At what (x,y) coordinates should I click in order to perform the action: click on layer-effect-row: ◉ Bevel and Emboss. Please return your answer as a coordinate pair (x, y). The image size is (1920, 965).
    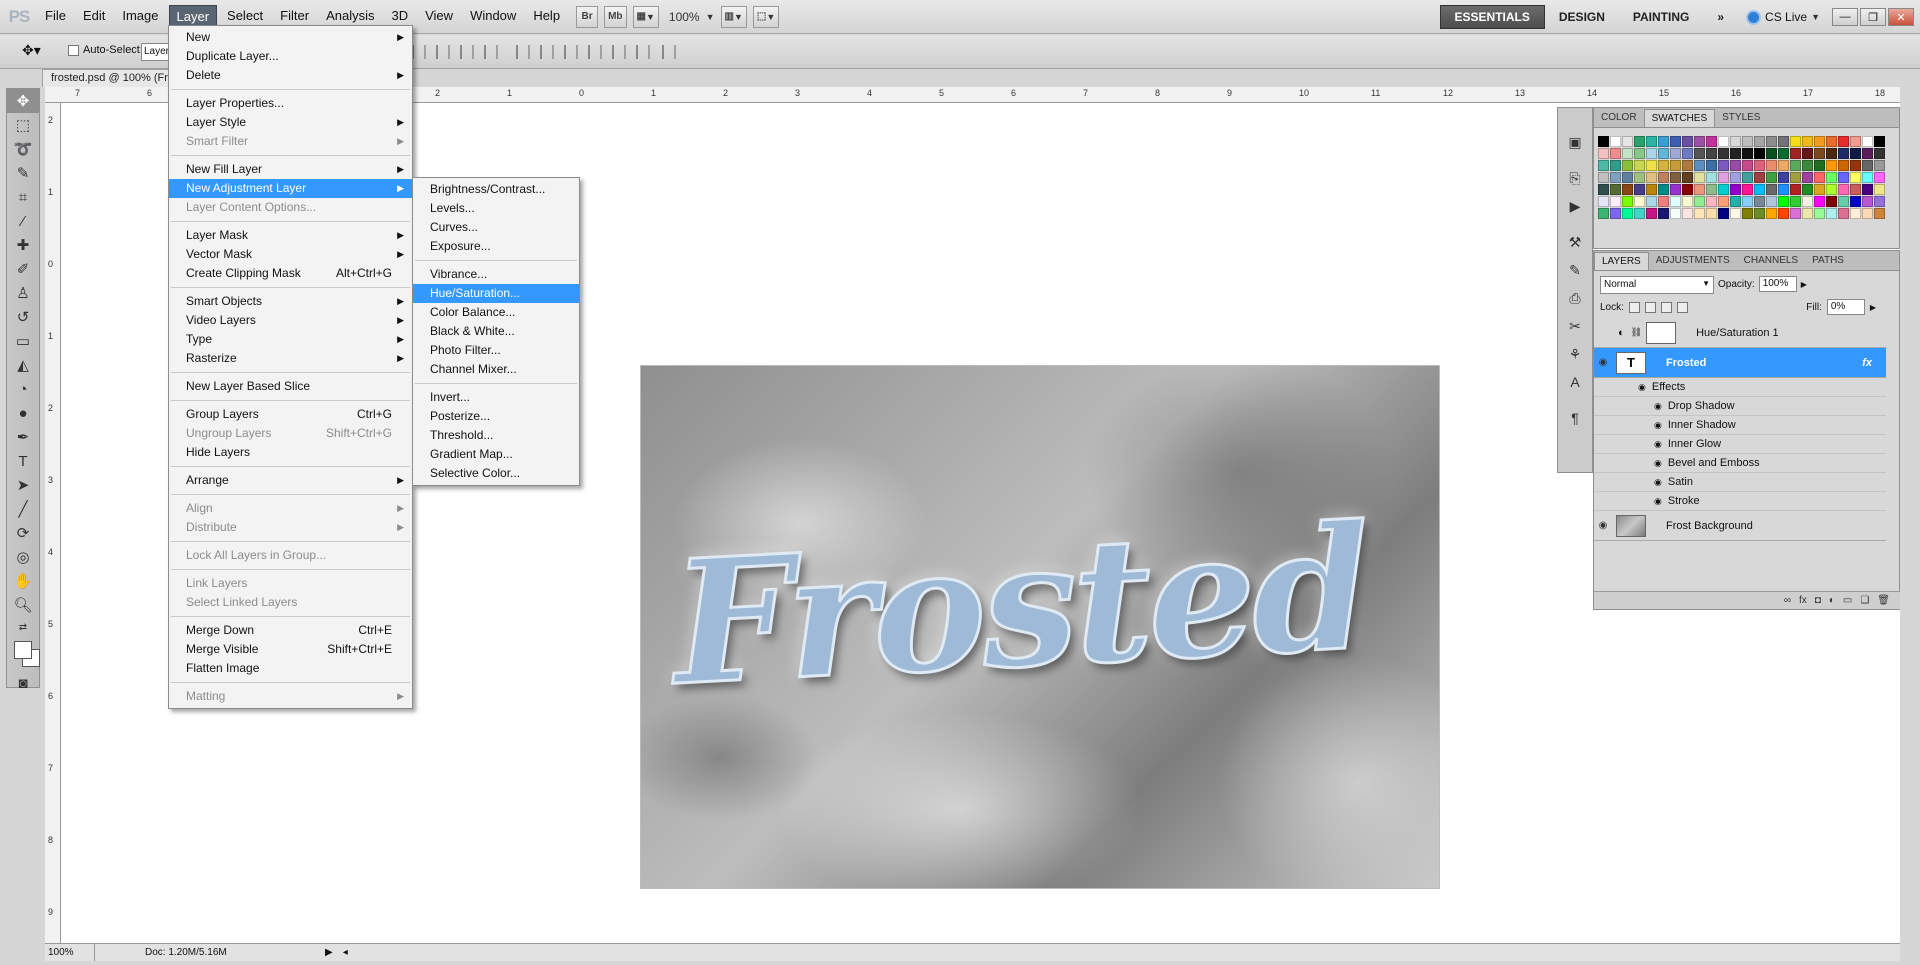
    Looking at the image, I should click on (1740, 463).